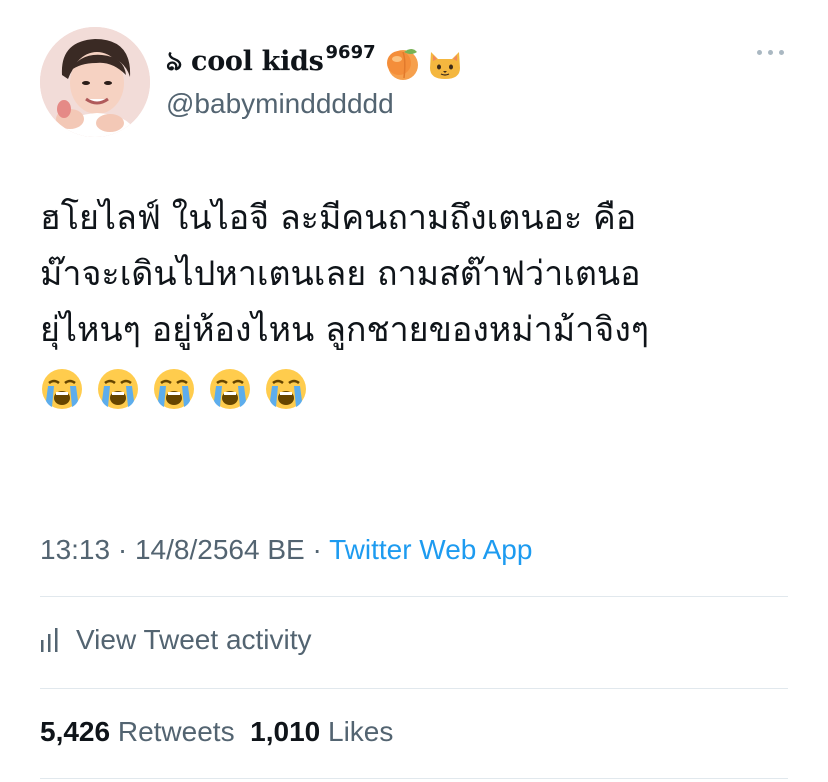  What do you see at coordinates (49, 640) in the screenshot?
I see `bar-chart-icon` at bounding box center [49, 640].